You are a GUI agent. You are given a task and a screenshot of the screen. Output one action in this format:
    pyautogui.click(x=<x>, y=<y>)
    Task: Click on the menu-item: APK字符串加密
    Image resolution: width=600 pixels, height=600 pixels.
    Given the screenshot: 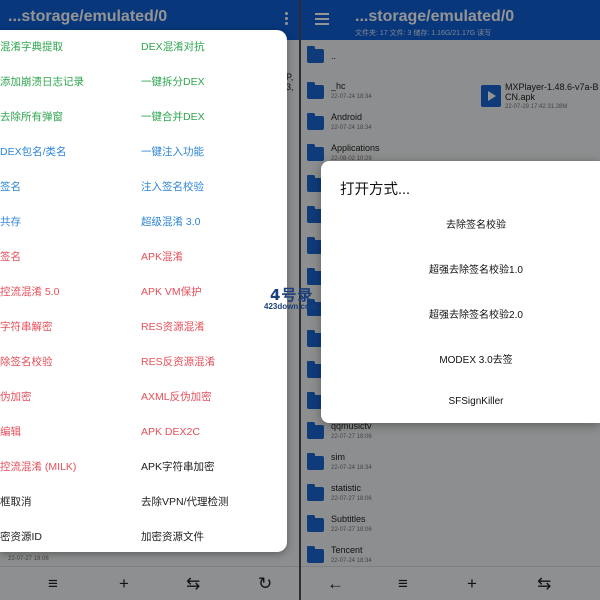 What is the action you would take?
    pyautogui.click(x=178, y=467)
    